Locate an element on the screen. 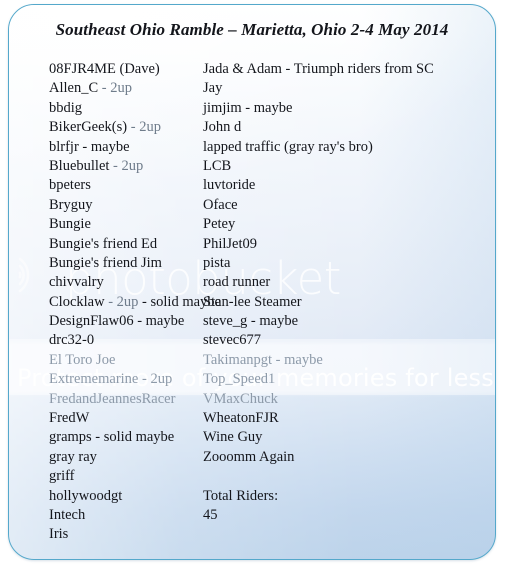  list-item: jimjim - maybe is located at coordinates (248, 107).